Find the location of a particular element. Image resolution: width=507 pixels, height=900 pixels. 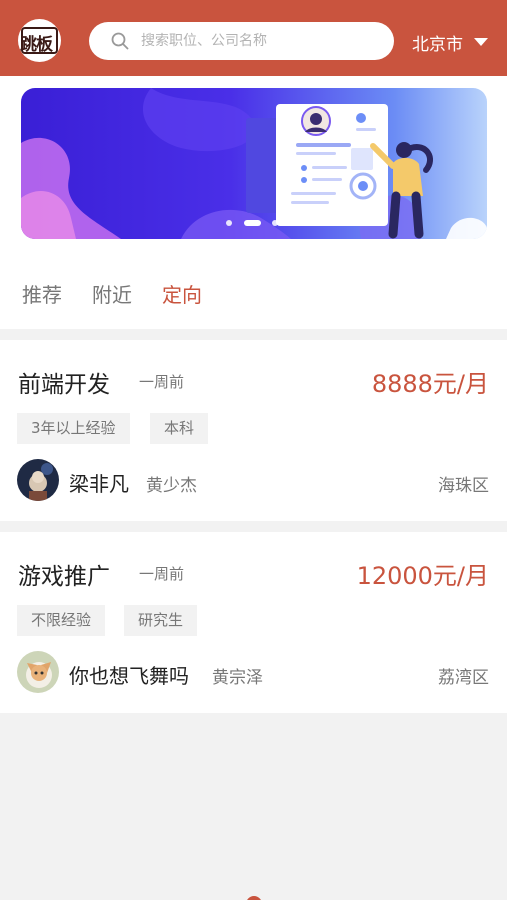

poster-name: 你也想飞舞吗 is located at coordinates (129, 676).